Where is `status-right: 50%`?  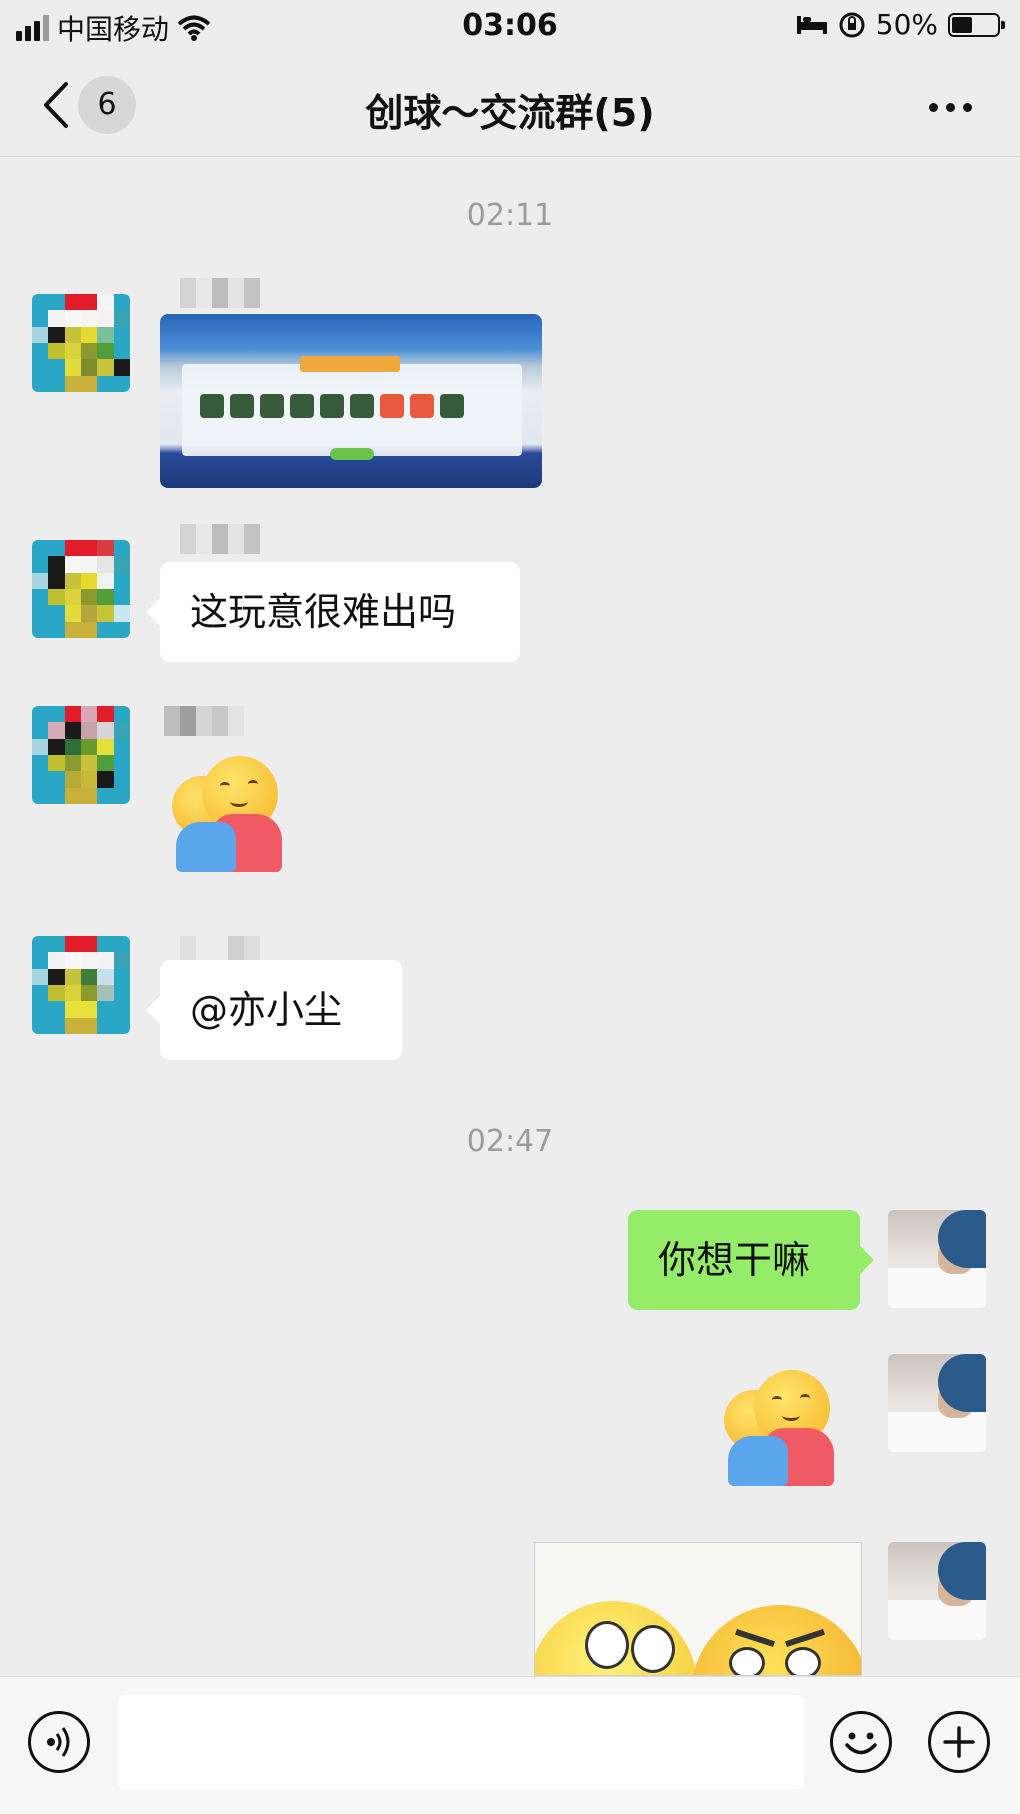
status-right: 50% is located at coordinates (900, 24).